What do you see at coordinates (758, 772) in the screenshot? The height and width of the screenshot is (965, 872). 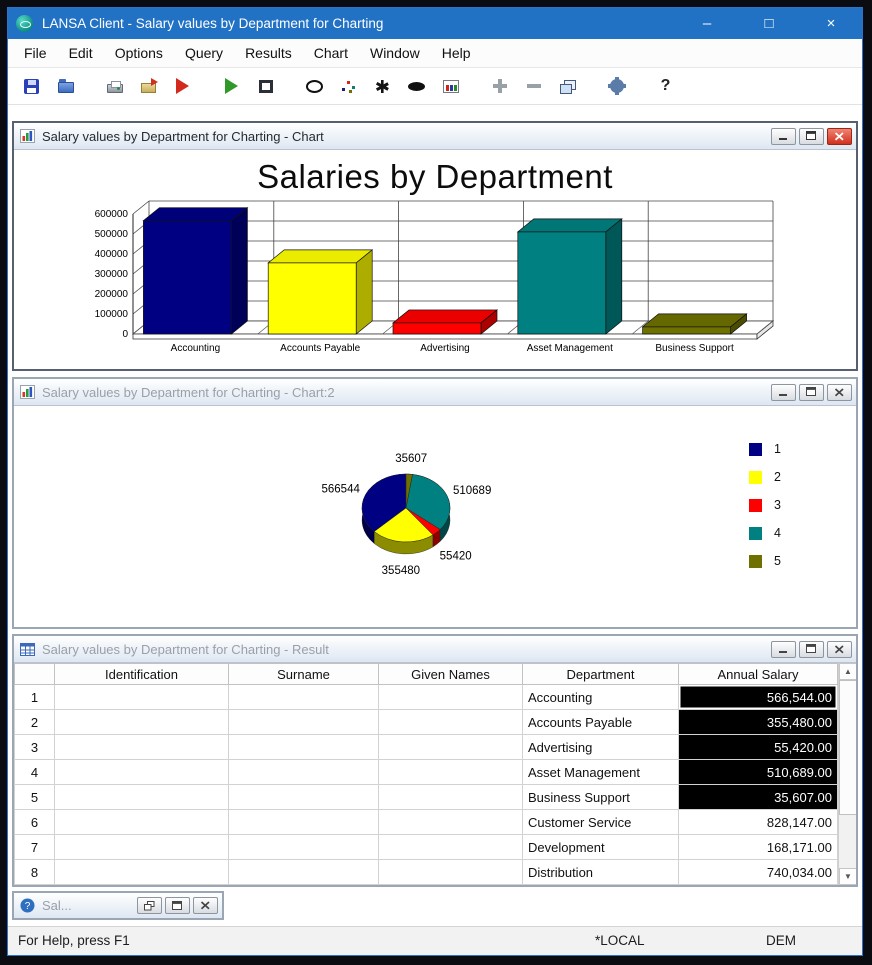 I see `cell-annual-salary: 510,689.00` at bounding box center [758, 772].